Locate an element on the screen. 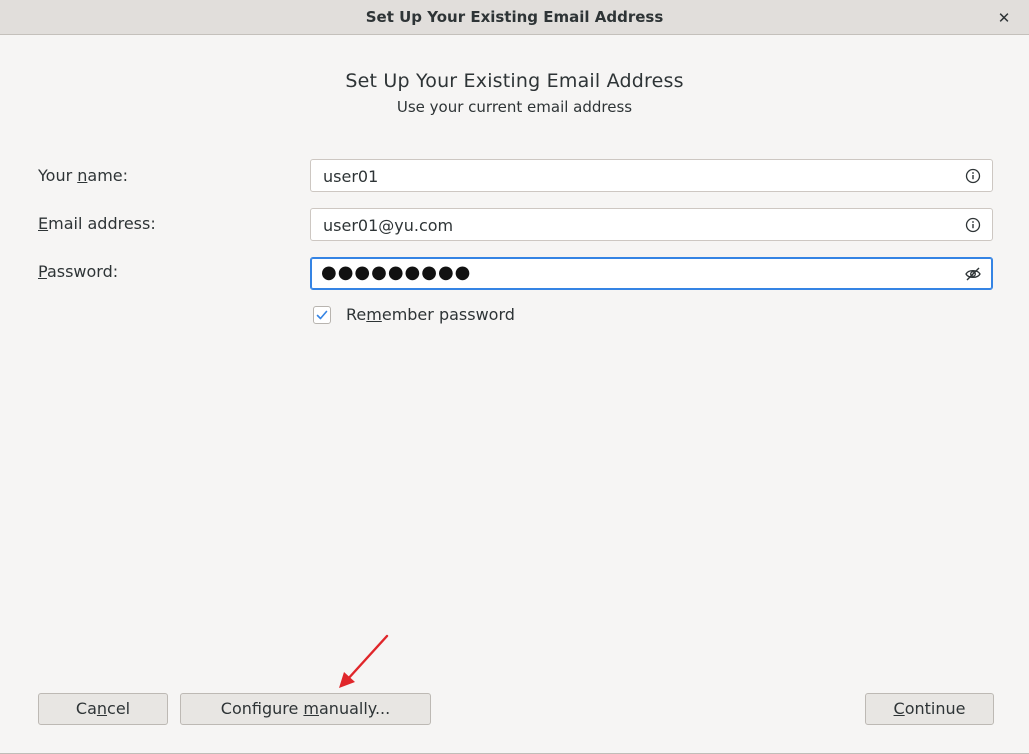 This screenshot has height=754, width=1029. cancel-text: Ca is located at coordinates (86, 708).